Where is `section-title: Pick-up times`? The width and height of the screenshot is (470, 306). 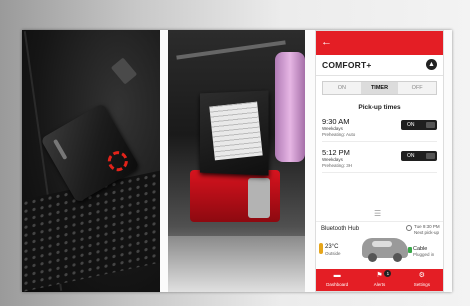 section-title: Pick-up times is located at coordinates (379, 107).